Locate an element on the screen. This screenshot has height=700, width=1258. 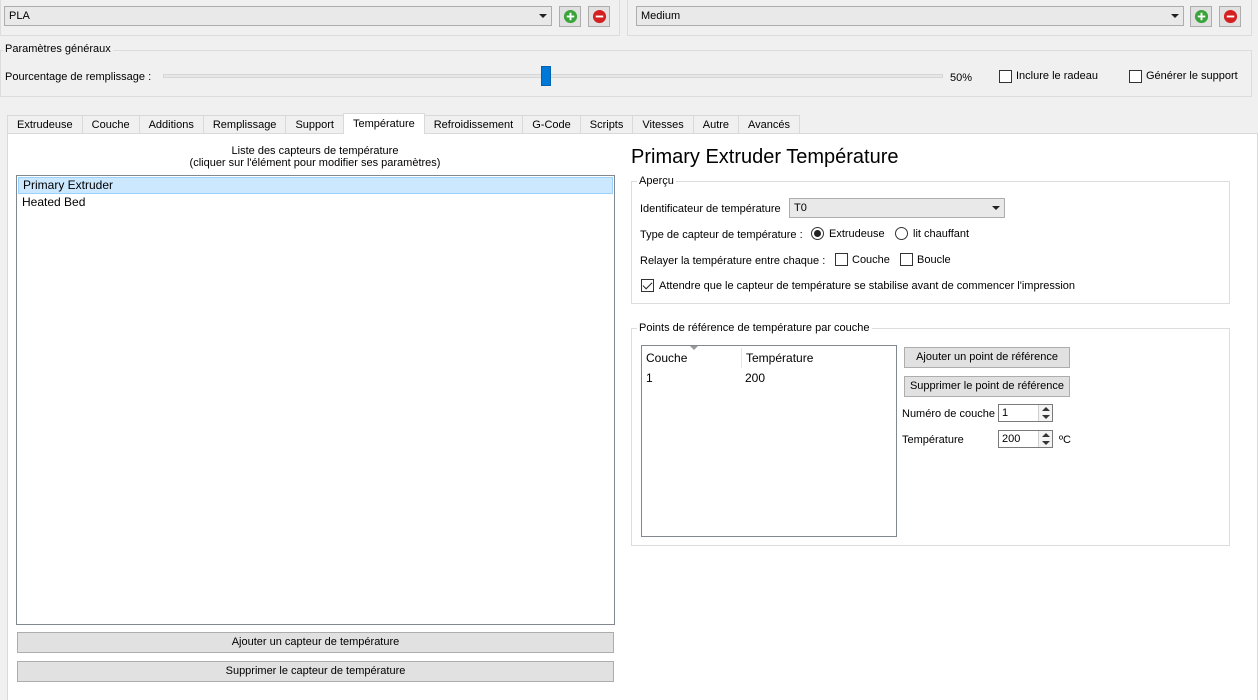
table-cell-temperature: 200 is located at coordinates (755, 378).